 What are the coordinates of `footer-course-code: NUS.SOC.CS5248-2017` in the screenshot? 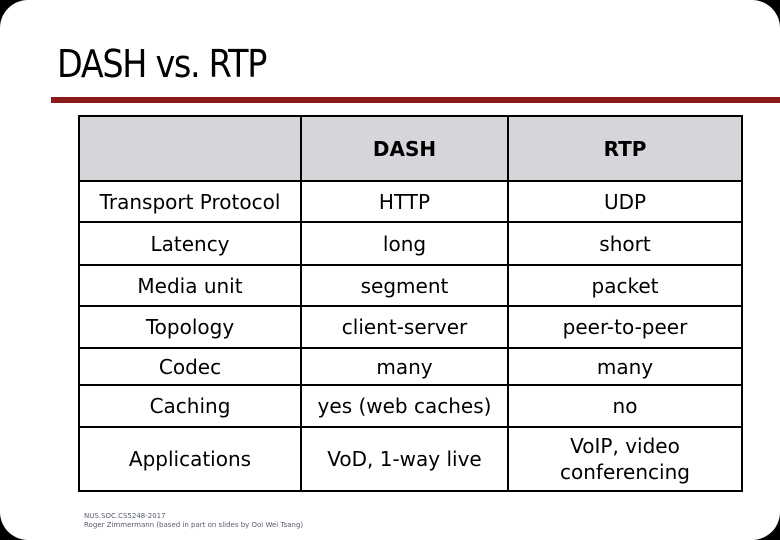 It's located at (125, 516).